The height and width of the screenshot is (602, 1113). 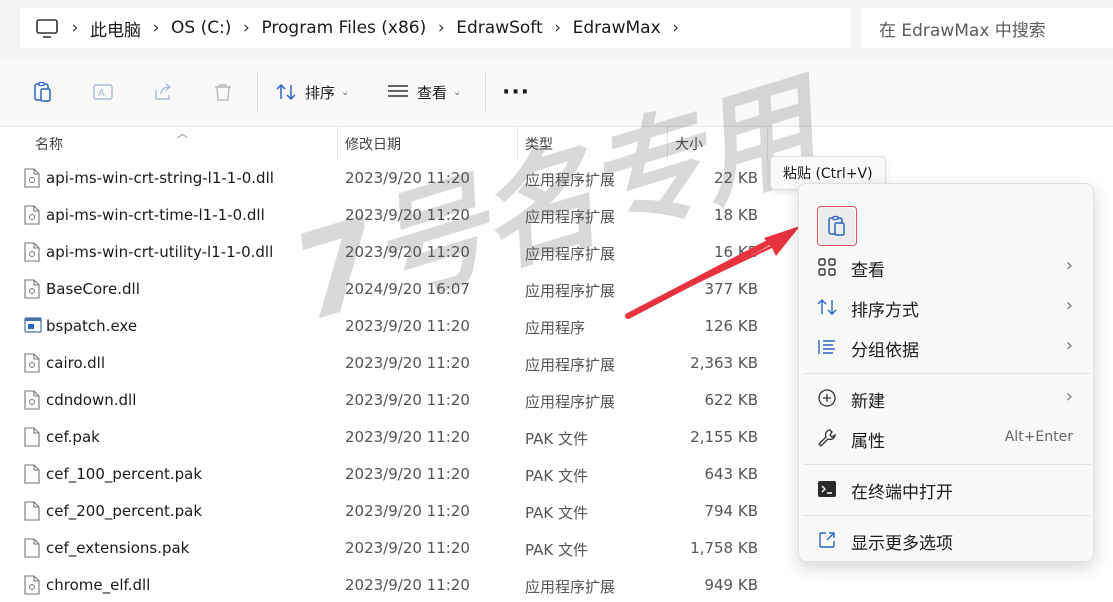 I want to click on delete-toolbar-button, so click(x=223, y=92).